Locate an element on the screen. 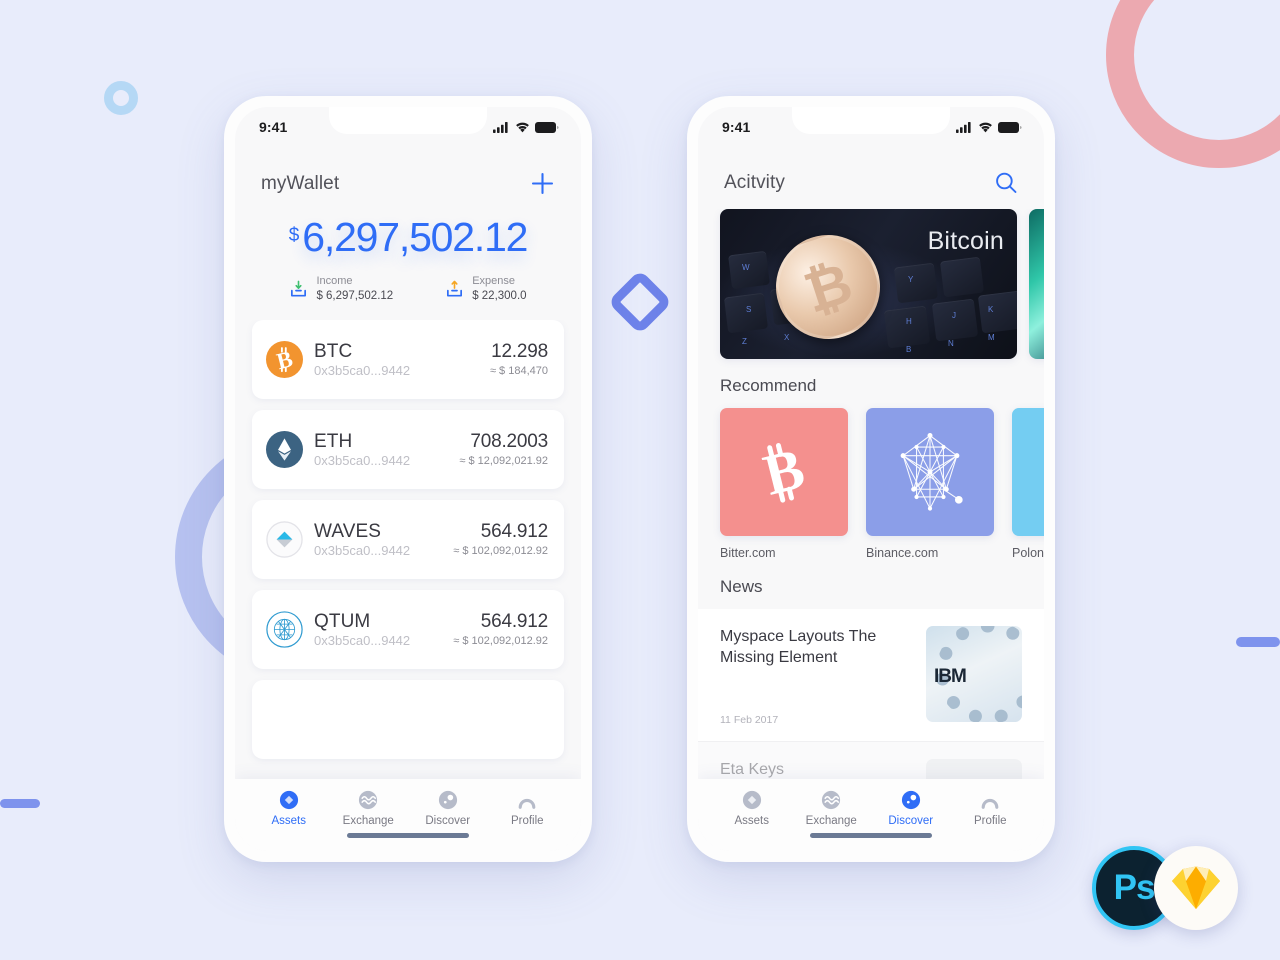  exchange-waves-icon is located at coordinates (368, 800).